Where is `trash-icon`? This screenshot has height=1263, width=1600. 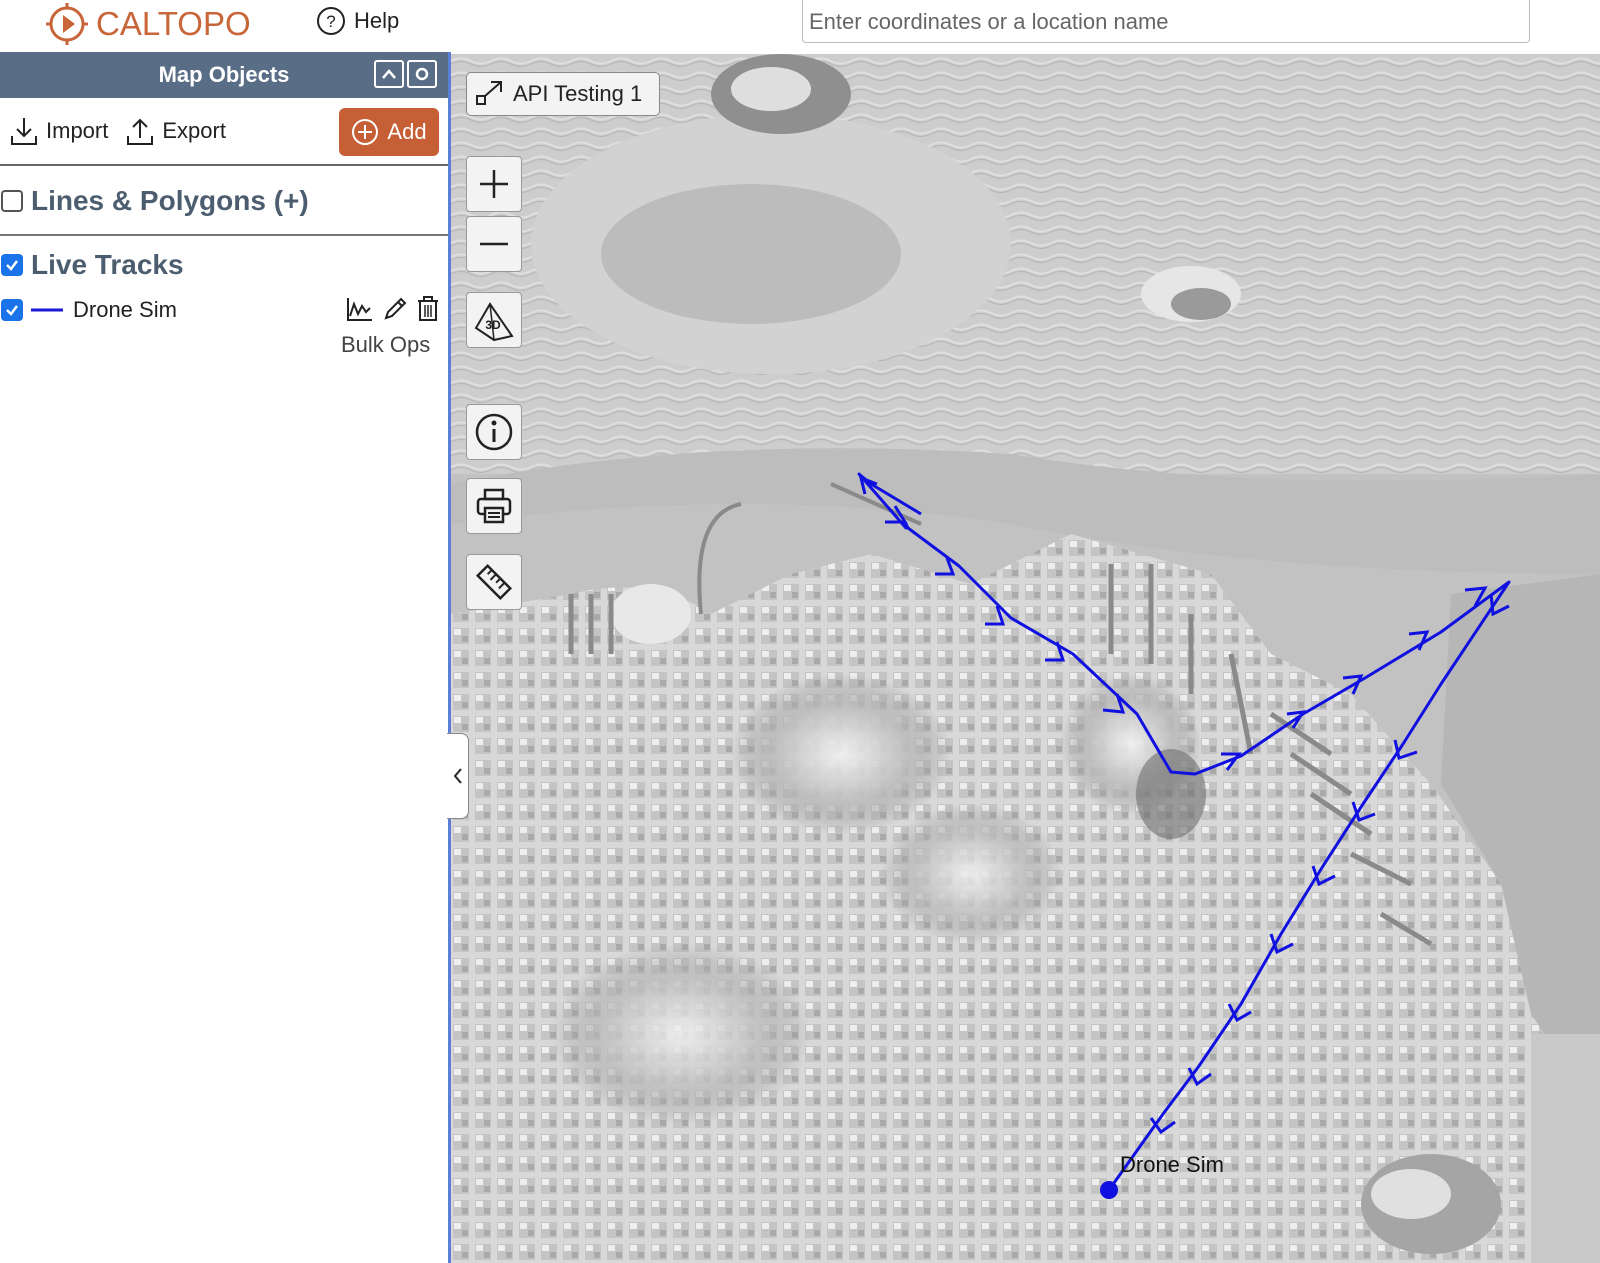 trash-icon is located at coordinates (428, 309).